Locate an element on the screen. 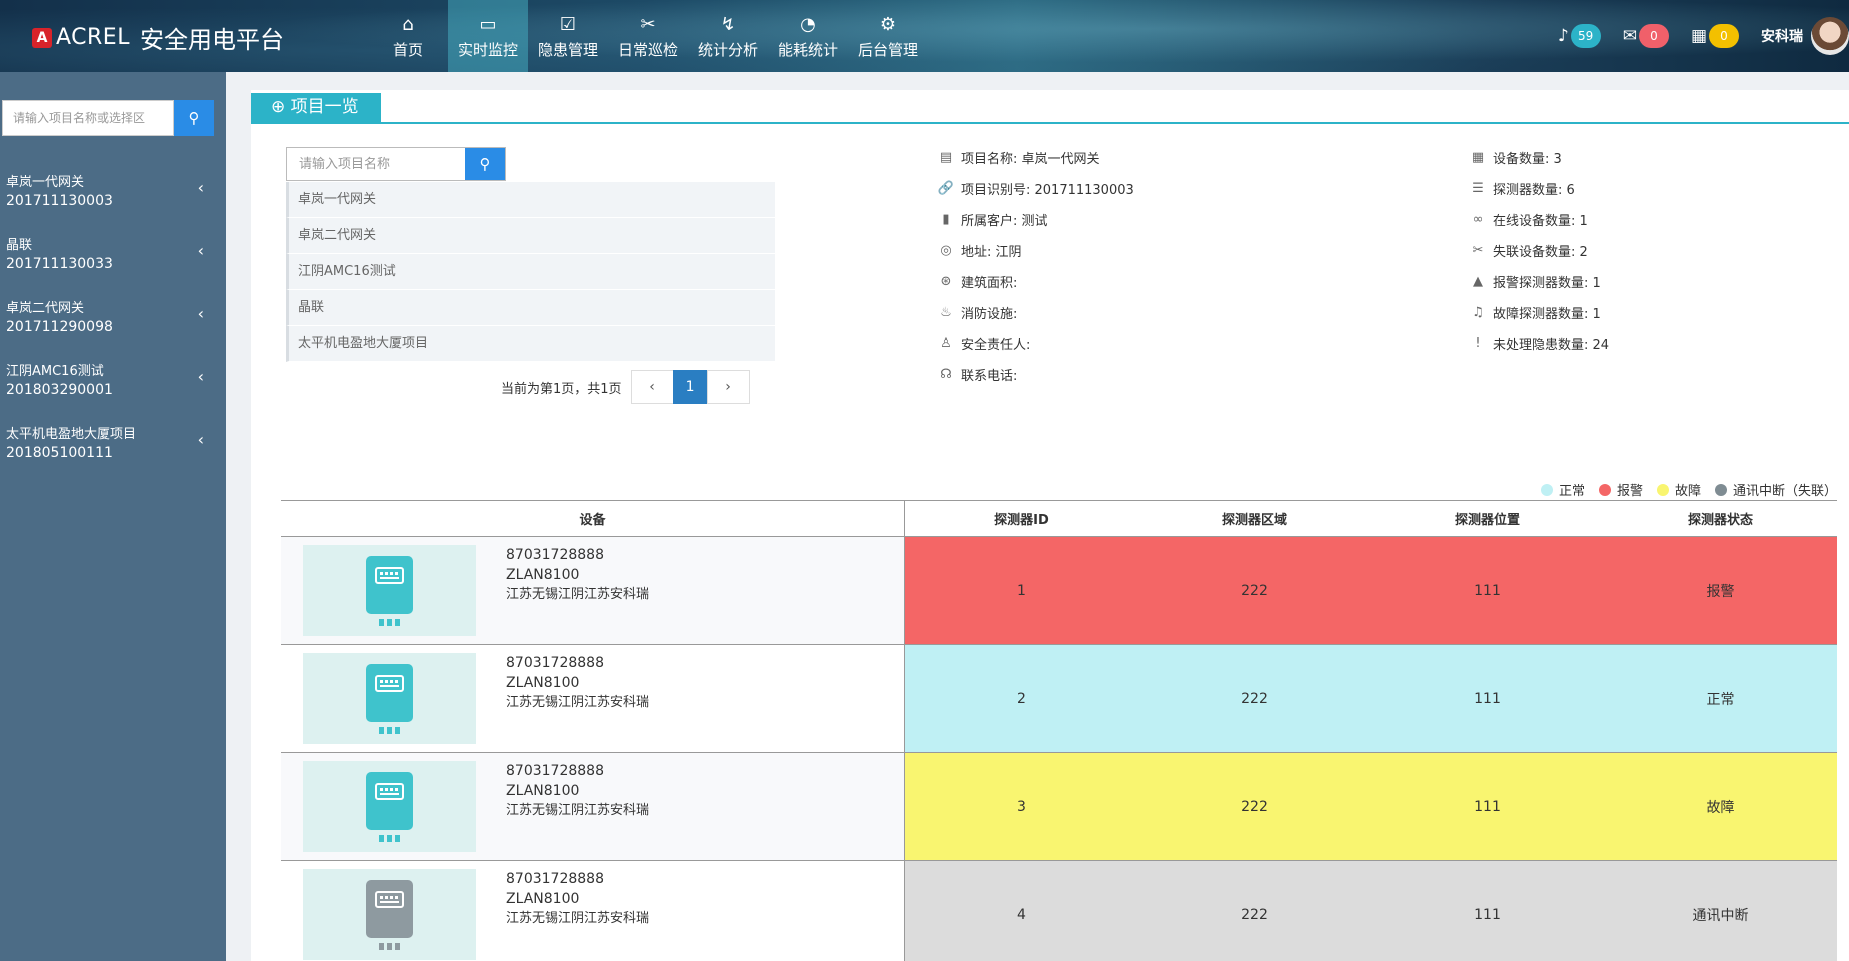  sidebar-item: 晶联 201711130033 ‹ is located at coordinates (113, 254).